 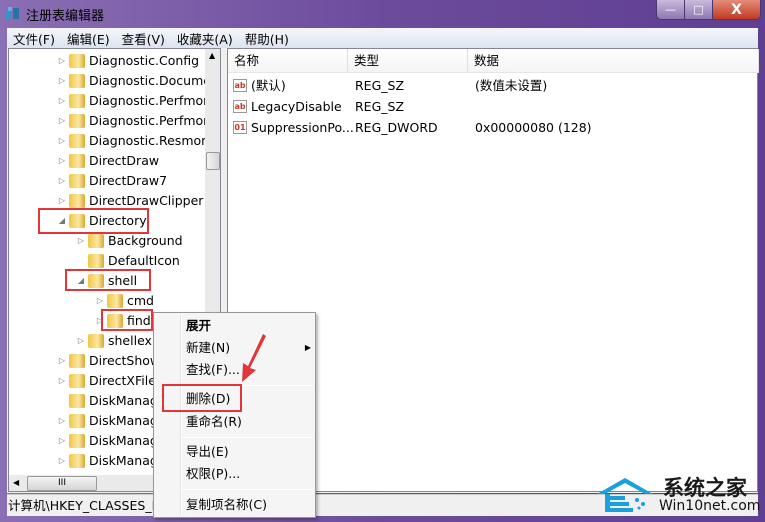 What do you see at coordinates (671, 9) in the screenshot?
I see `minimize-button: —` at bounding box center [671, 9].